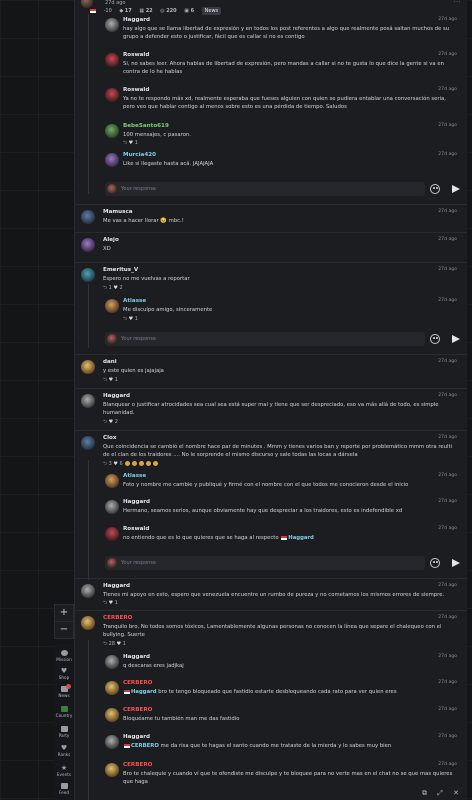 This screenshot has width=472, height=800. What do you see at coordinates (138, 563) in the screenshot?
I see `reply-placeholder: Your response` at bounding box center [138, 563].